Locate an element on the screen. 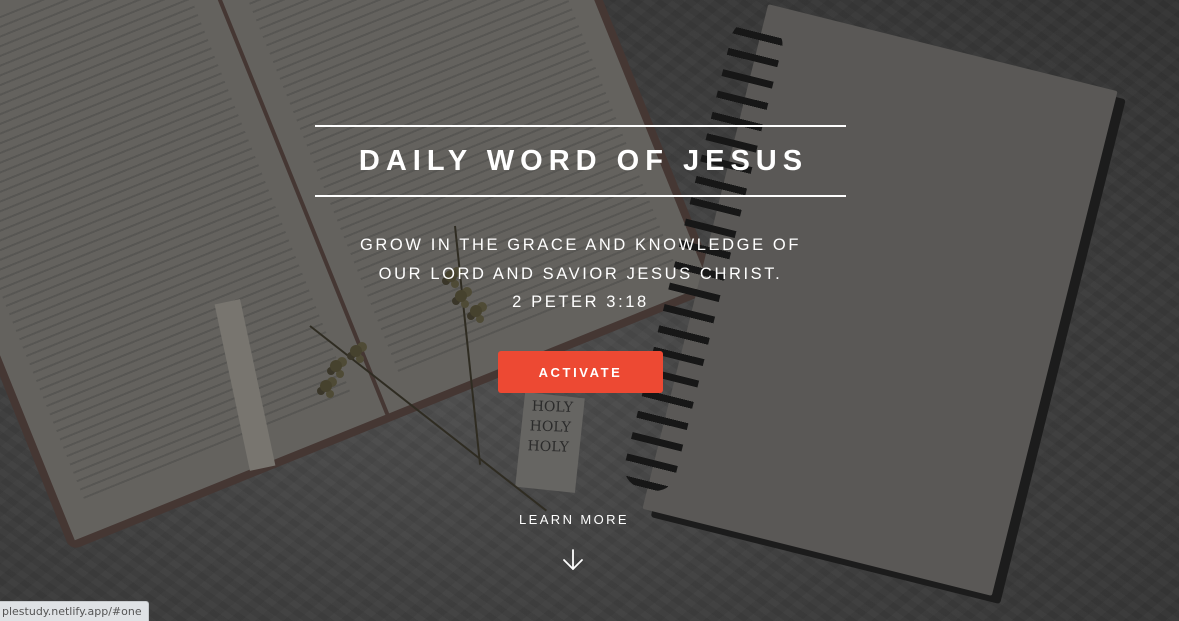 The image size is (1179, 621). status-url: plestudy.netlify.app/#one is located at coordinates (72, 611).